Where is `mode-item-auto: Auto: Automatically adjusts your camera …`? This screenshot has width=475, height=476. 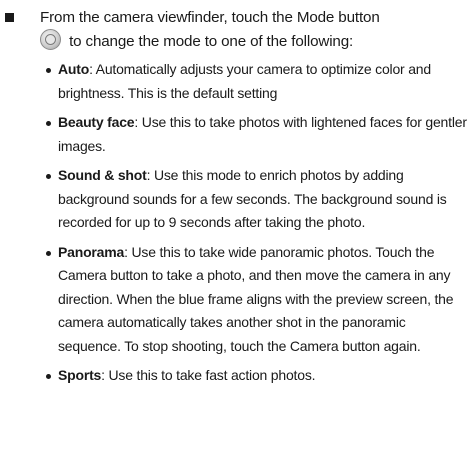
mode-item-auto: Auto: Automatically adjusts your camera … is located at coordinates (237, 81).